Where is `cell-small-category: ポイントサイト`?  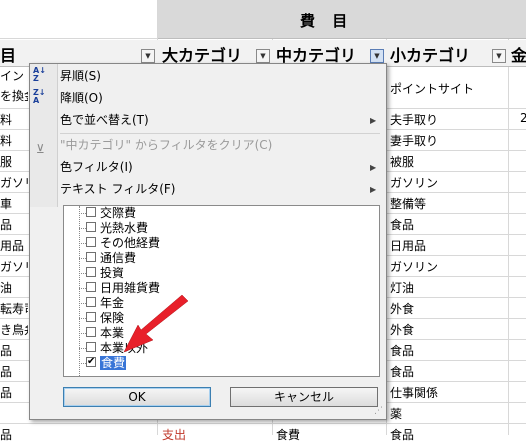
cell-small-category: ポイントサイト is located at coordinates (432, 88).